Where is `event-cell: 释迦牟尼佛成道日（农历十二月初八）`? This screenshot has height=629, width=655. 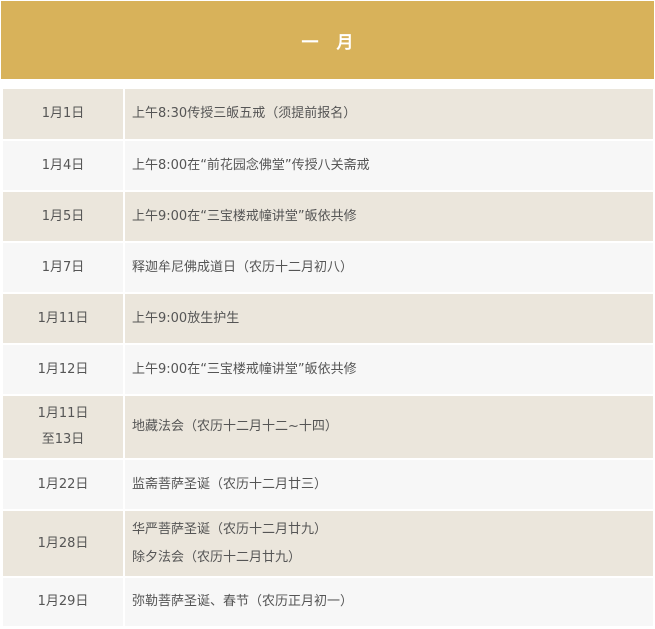 event-cell: 释迦牟尼佛成道日（农历十二月初八） is located at coordinates (389, 267).